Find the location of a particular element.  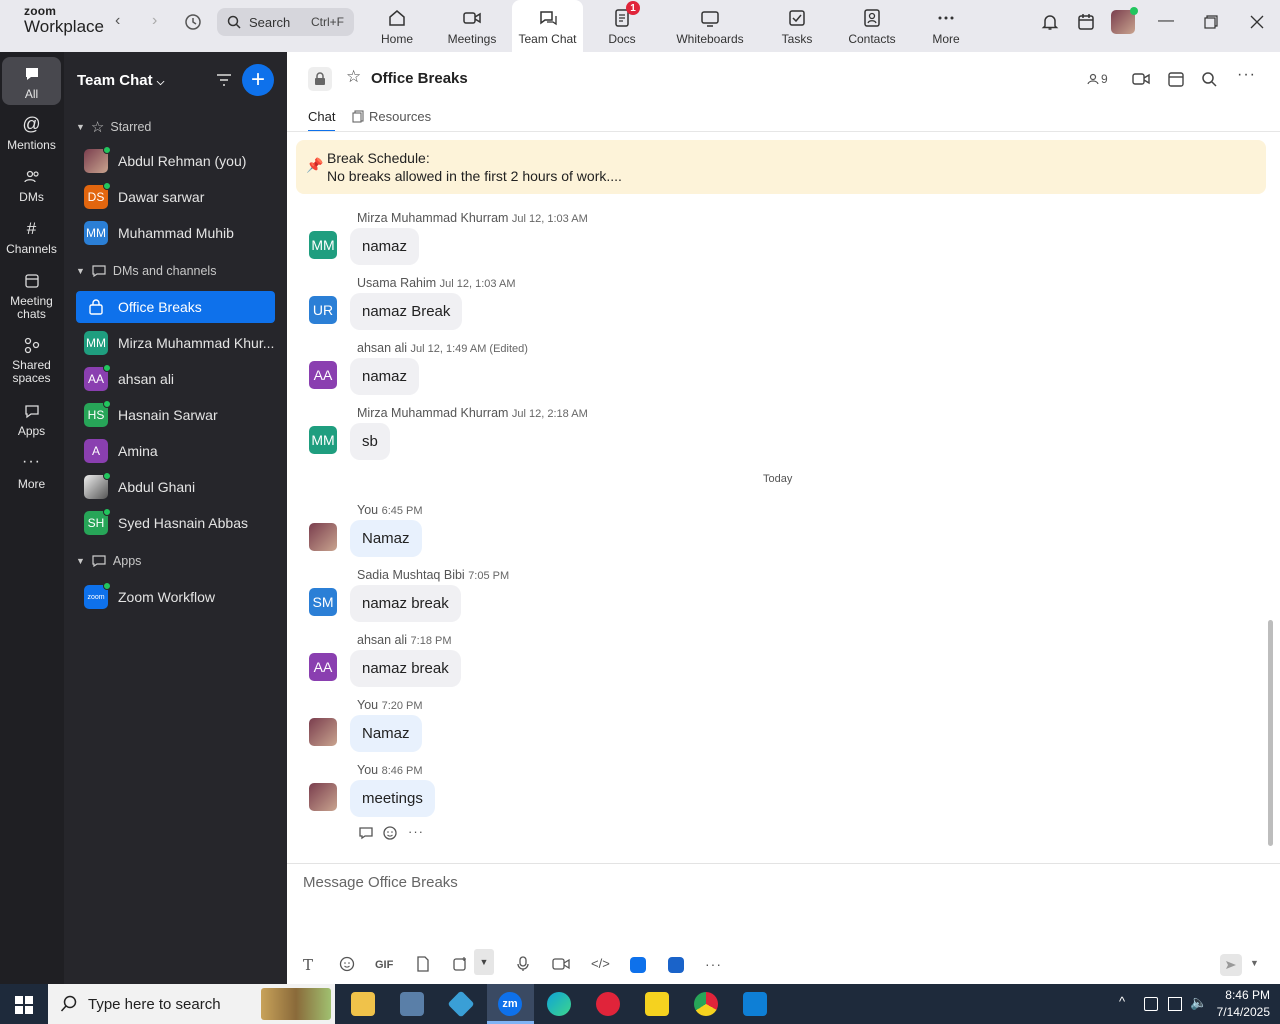

rail-item-meeting-chats: Meeting chats is located at coordinates (31, 296).